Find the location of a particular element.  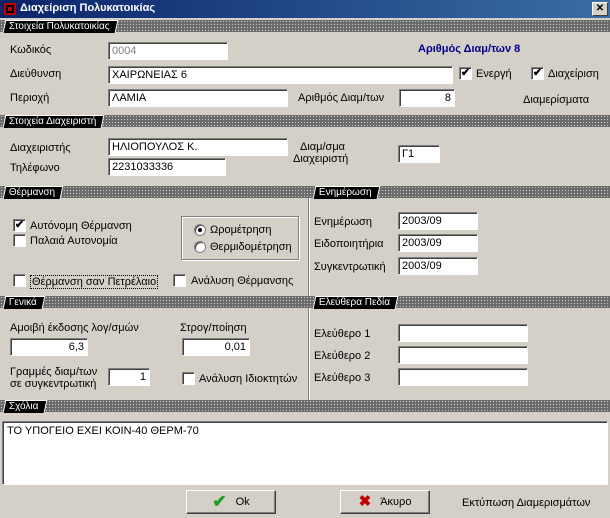

title-bar: Διαχείριση Πολυκατοικίας ✕ is located at coordinates (305, 9).